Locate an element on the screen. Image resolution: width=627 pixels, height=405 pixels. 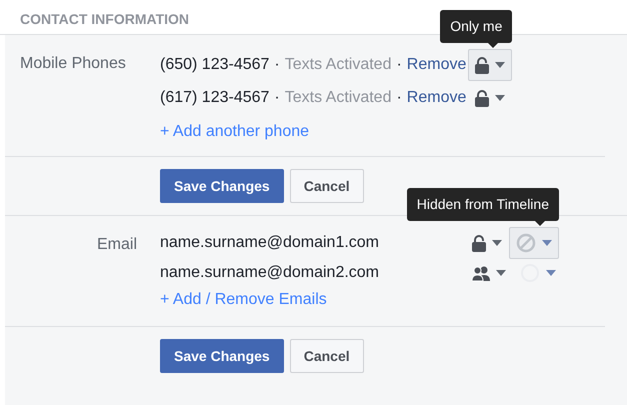
field-label: Mobile Phones is located at coordinates (73, 63).